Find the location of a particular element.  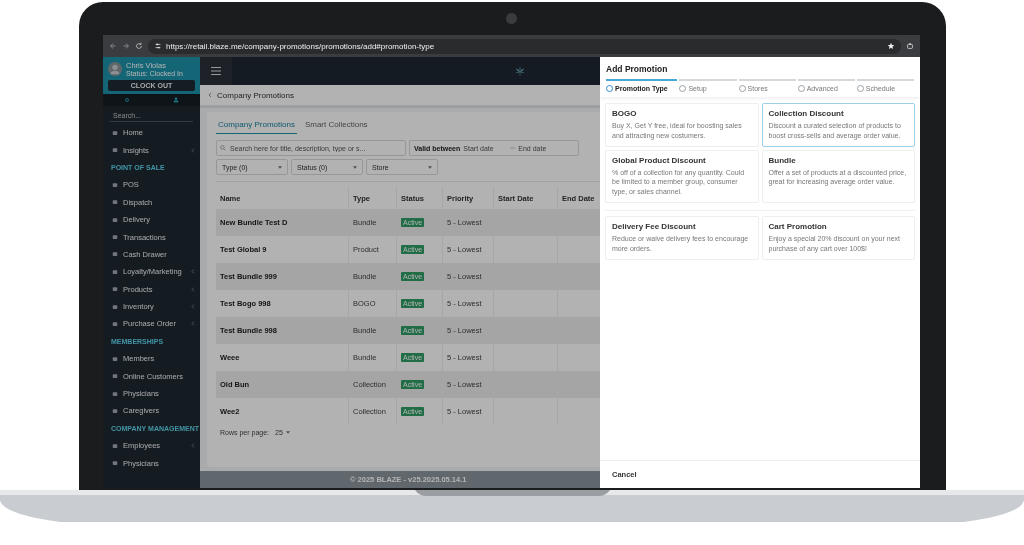

star-icon is located at coordinates (891, 46).